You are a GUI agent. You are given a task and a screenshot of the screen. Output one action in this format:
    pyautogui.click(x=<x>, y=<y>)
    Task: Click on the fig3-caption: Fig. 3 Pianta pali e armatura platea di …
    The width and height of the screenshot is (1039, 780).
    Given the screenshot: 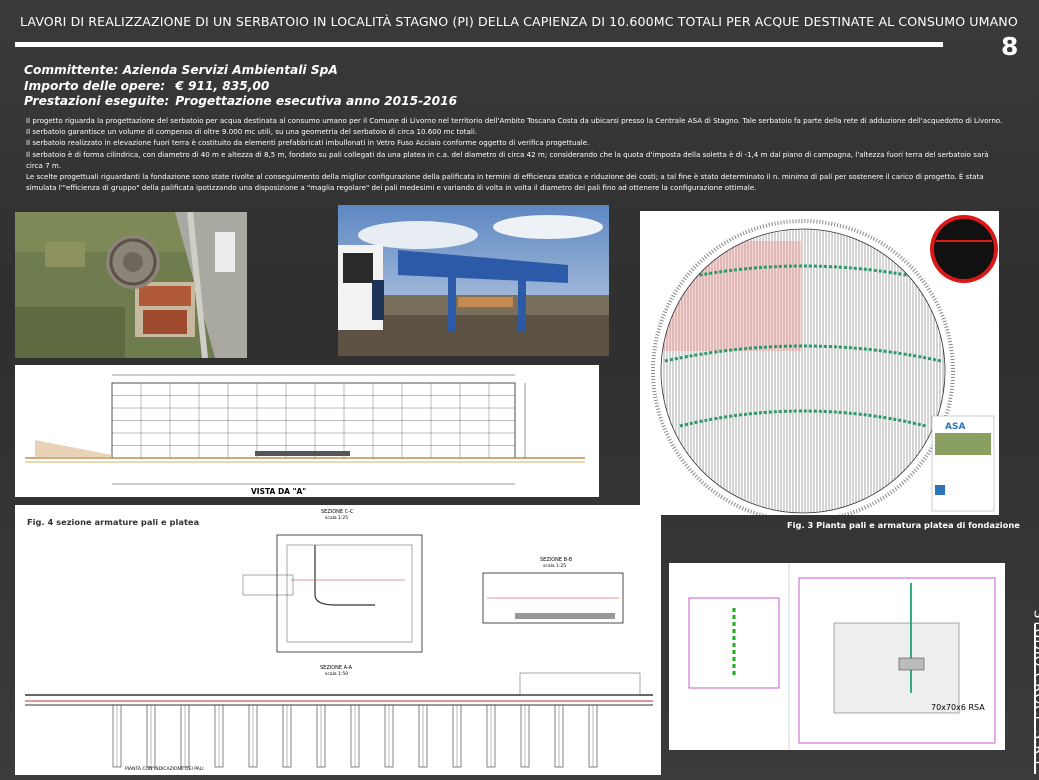 What is the action you would take?
    pyautogui.click(x=903, y=525)
    